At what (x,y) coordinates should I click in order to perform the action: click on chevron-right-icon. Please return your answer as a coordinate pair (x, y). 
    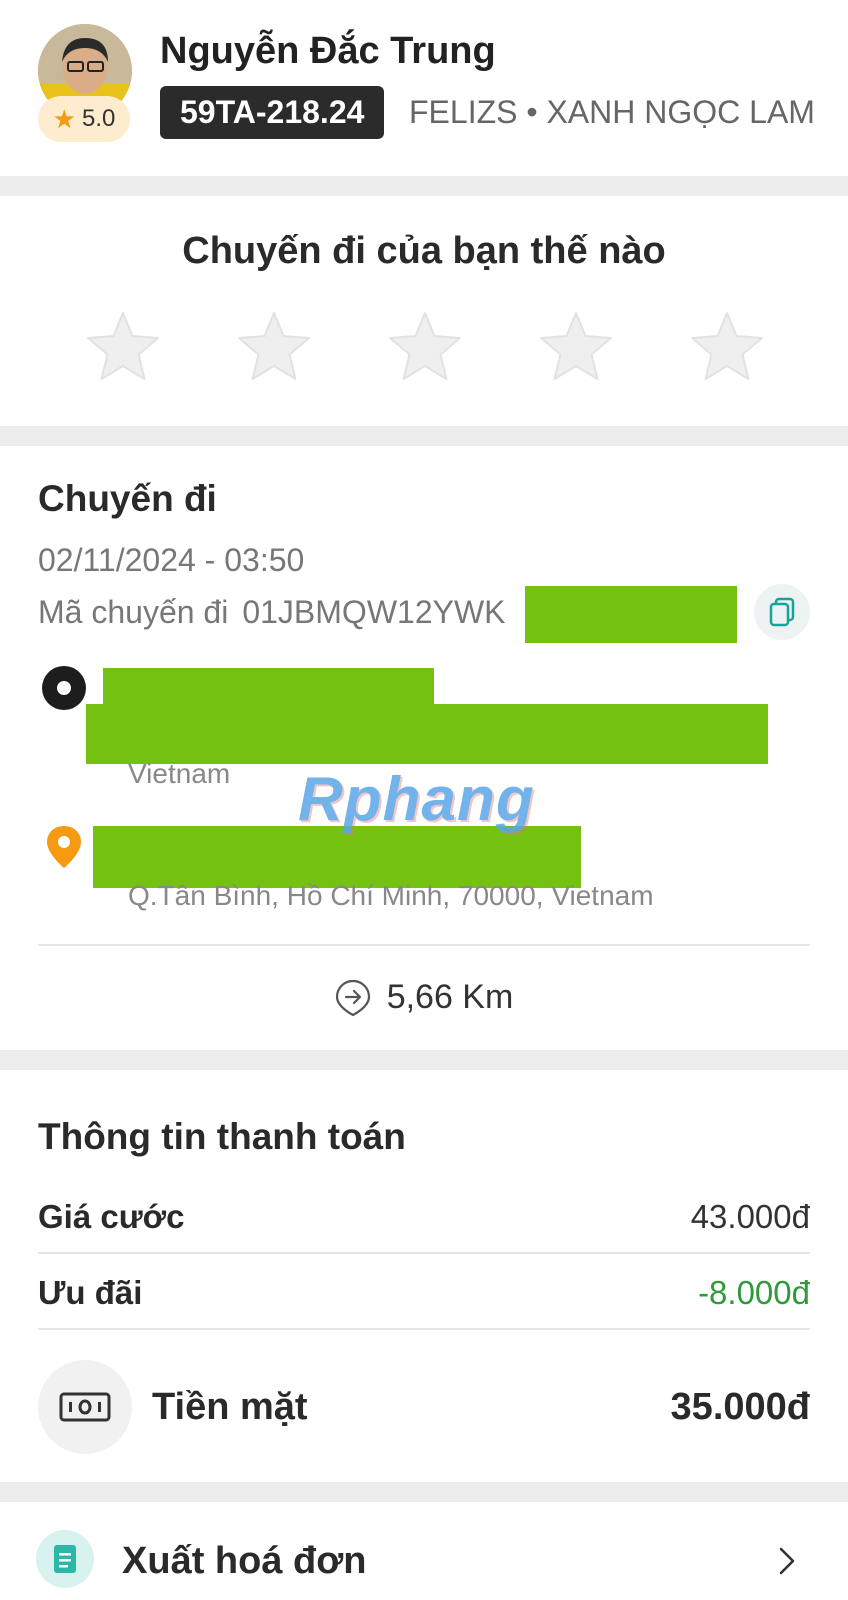
    Looking at the image, I should click on (787, 1561).